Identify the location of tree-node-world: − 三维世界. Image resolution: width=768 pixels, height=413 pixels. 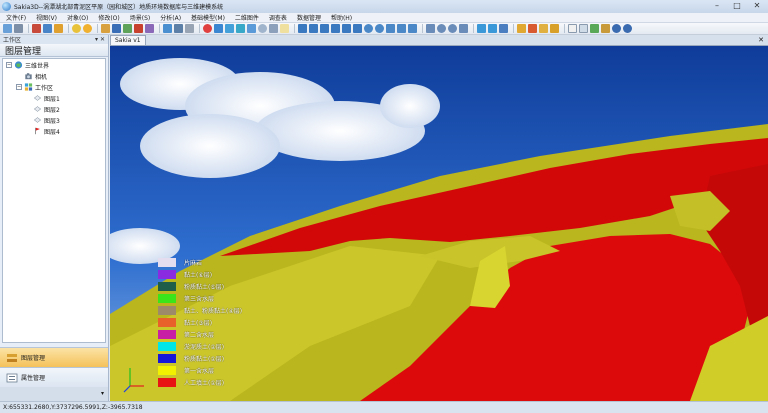
(27, 65).